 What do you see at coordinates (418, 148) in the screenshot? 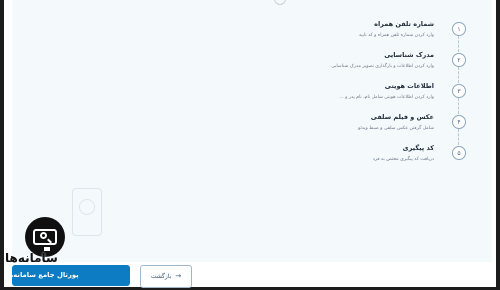
I see `step-title: کد پیگیری` at bounding box center [418, 148].